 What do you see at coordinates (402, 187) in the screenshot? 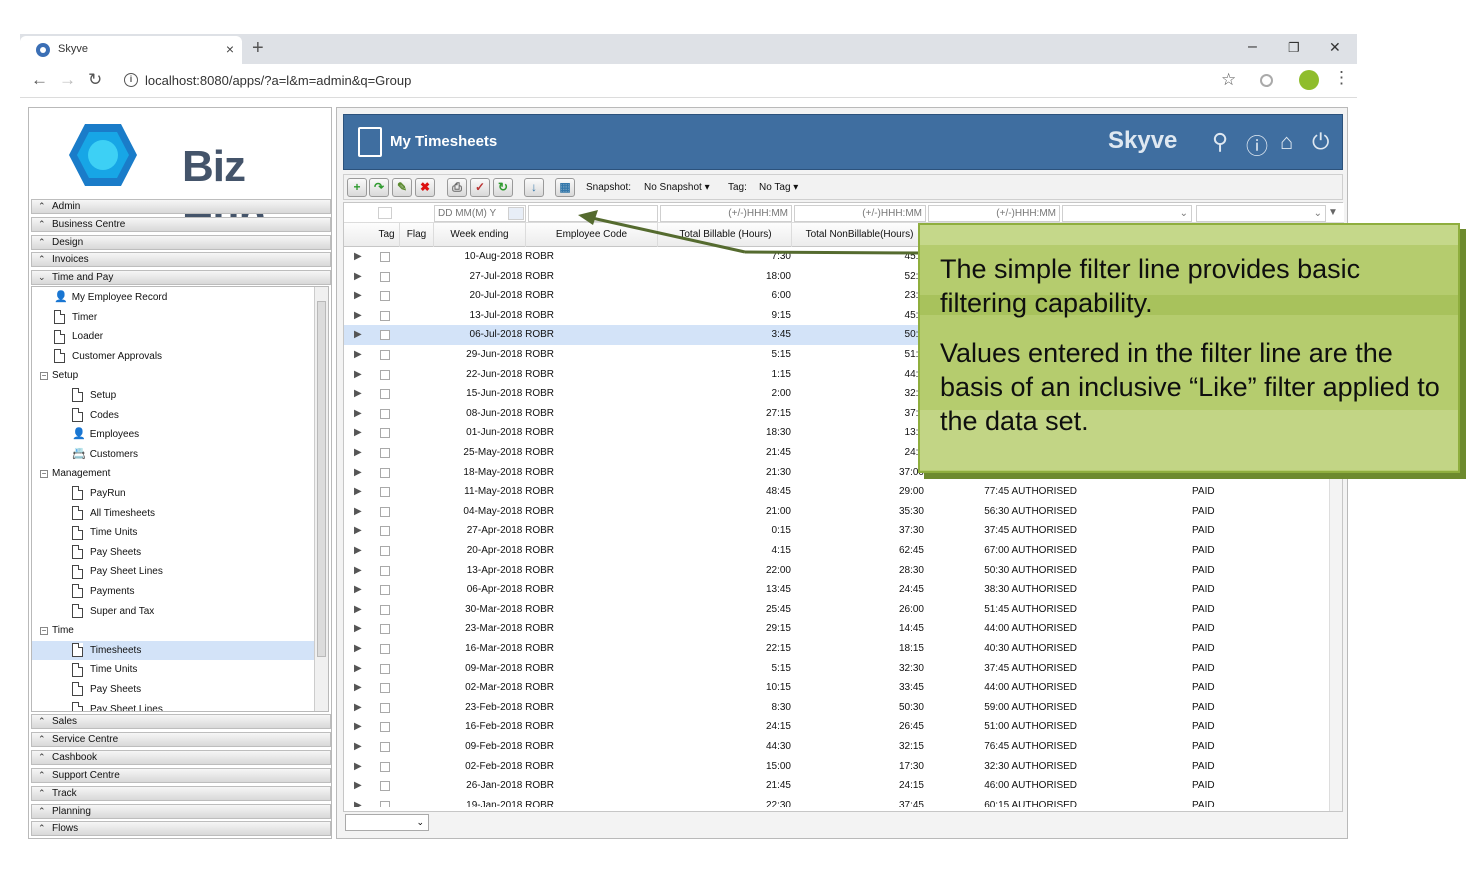
I see `edit-icon: ✎` at bounding box center [402, 187].